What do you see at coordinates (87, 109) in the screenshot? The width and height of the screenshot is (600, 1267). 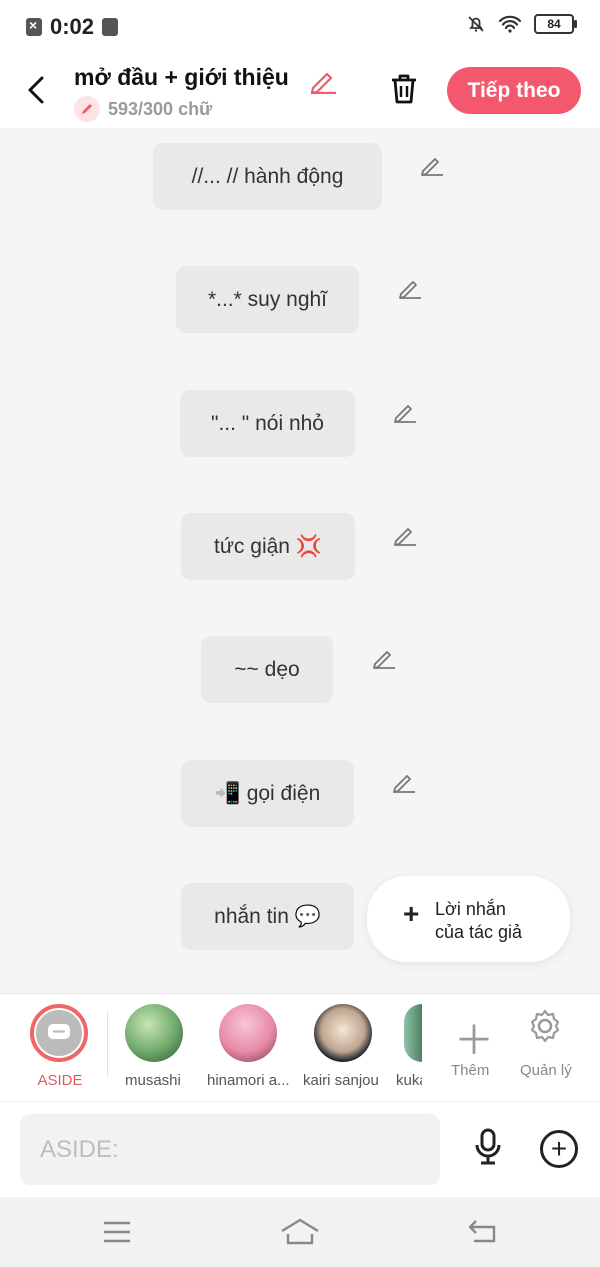 I see `pencil-icon` at bounding box center [87, 109].